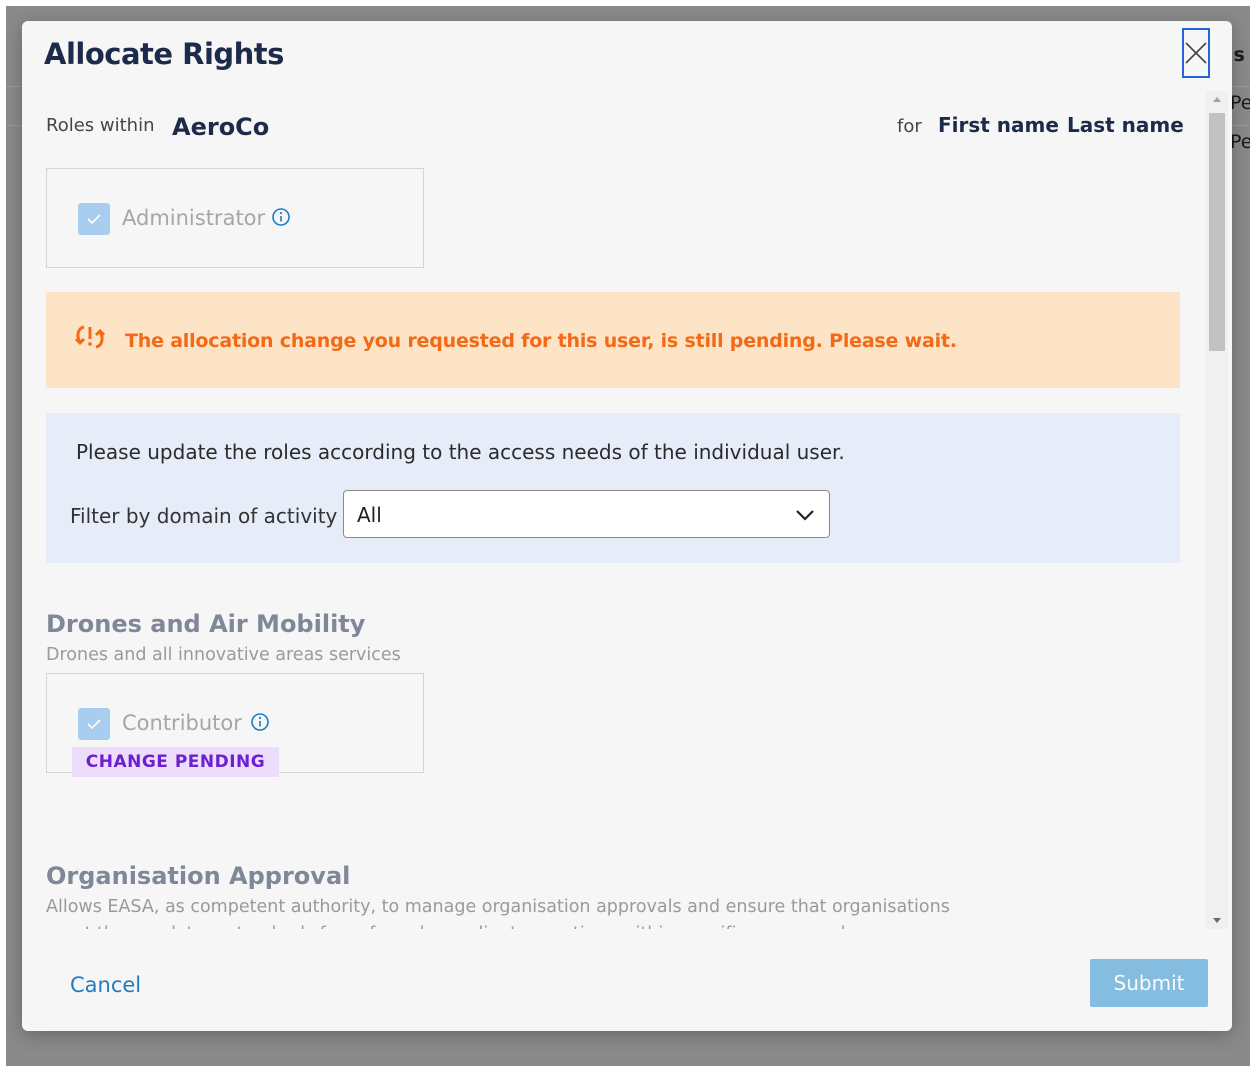  I want to click on user-first-name: First name, so click(998, 125).